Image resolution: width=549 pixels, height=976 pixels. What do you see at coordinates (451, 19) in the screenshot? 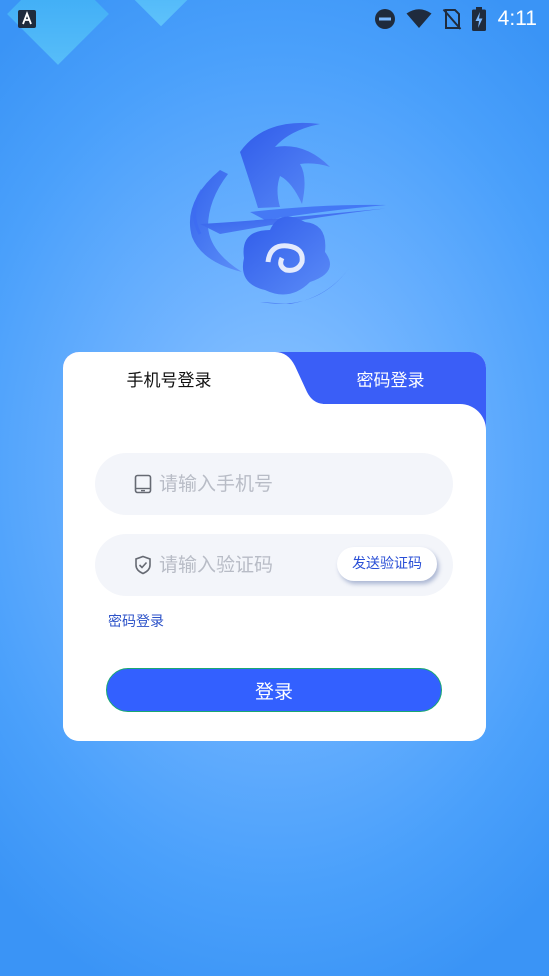
I see `no-sim-icon` at bounding box center [451, 19].